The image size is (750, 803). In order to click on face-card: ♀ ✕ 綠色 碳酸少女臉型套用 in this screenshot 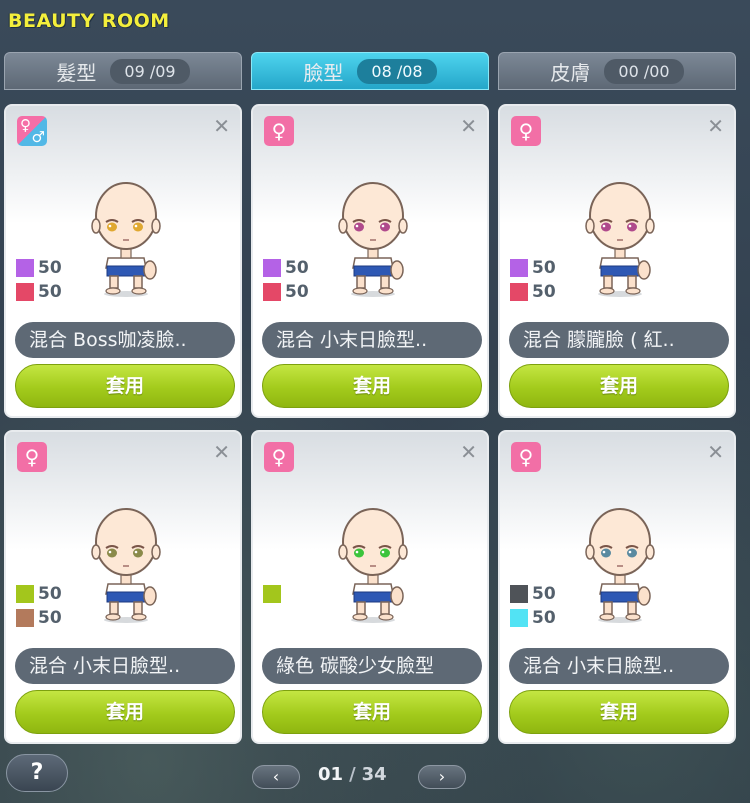, I will do `click(370, 587)`.